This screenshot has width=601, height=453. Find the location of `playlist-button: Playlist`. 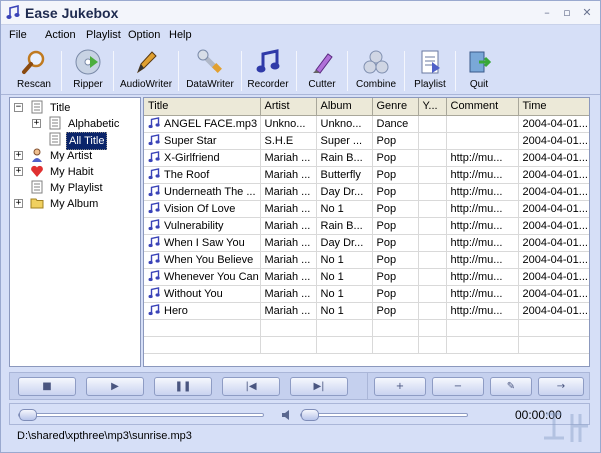

playlist-button: Playlist is located at coordinates (430, 71).